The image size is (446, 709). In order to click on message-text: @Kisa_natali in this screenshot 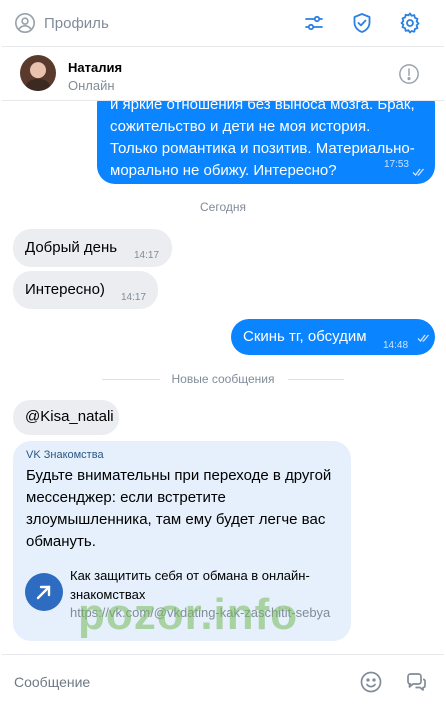, I will do `click(69, 416)`.